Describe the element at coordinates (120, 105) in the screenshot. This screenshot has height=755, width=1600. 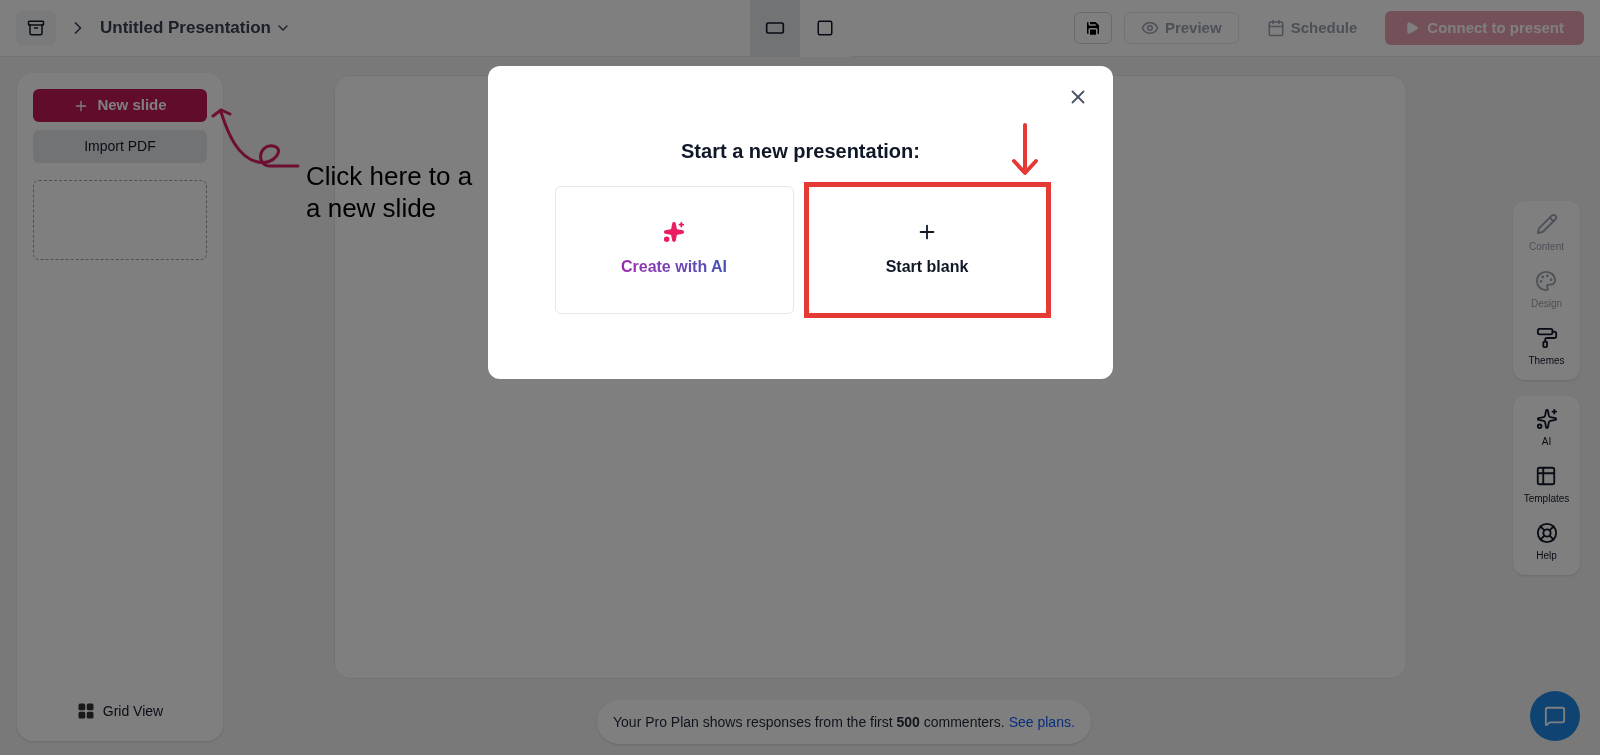
I see `new-slide-button: New slide` at that location.